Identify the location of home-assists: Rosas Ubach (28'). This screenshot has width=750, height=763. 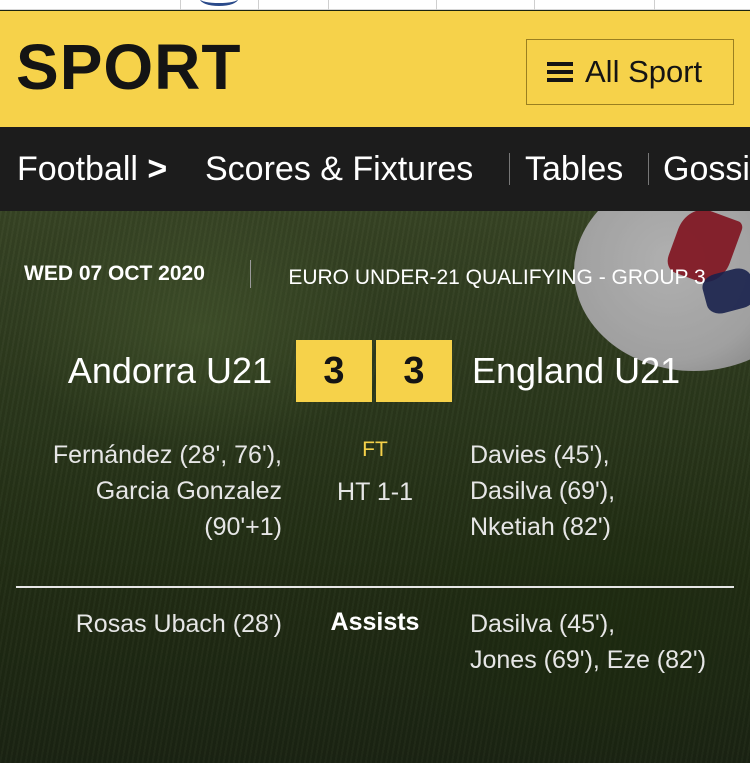
(141, 624).